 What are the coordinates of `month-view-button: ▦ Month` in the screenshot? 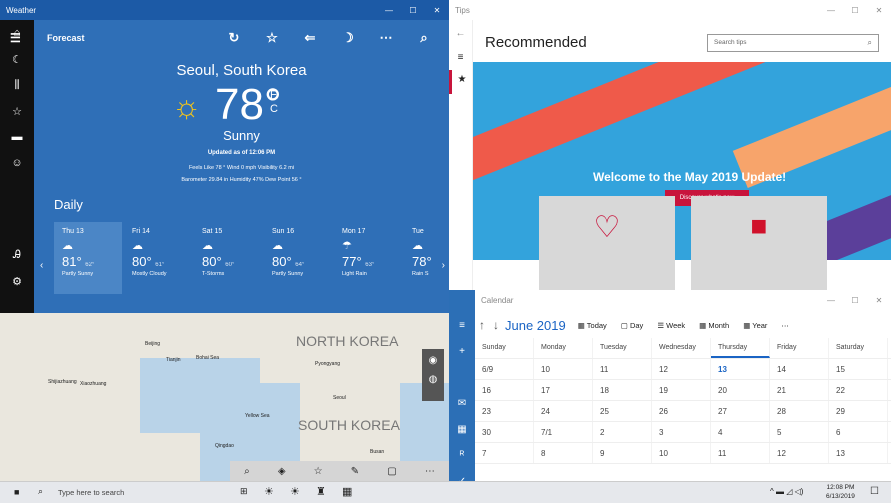 It's located at (714, 325).